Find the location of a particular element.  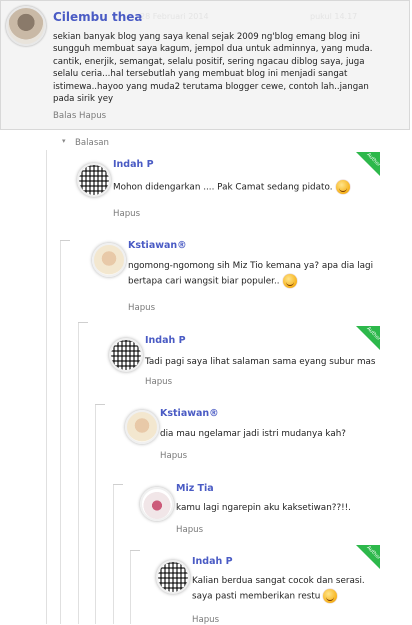

reply-delete-actions: Balas Hapus is located at coordinates (79, 116).